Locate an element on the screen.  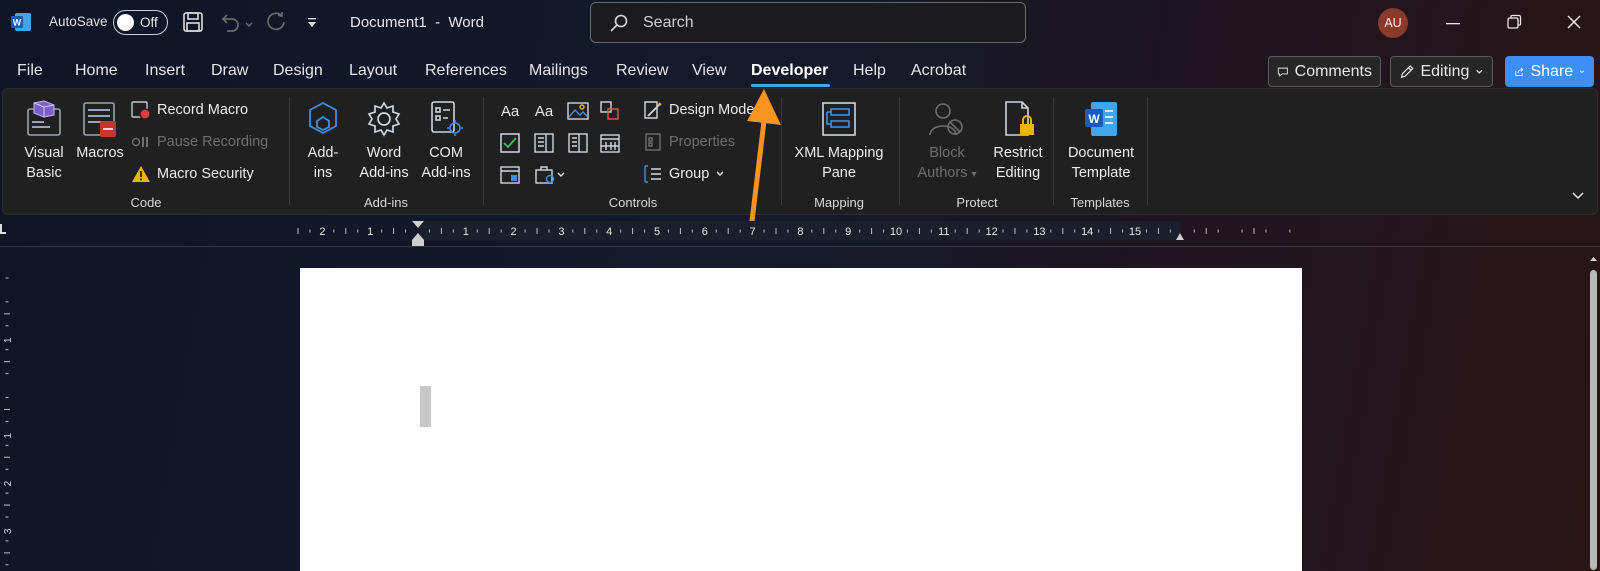
com-add-ins-button: COM Add-ins is located at coordinates (446, 141).